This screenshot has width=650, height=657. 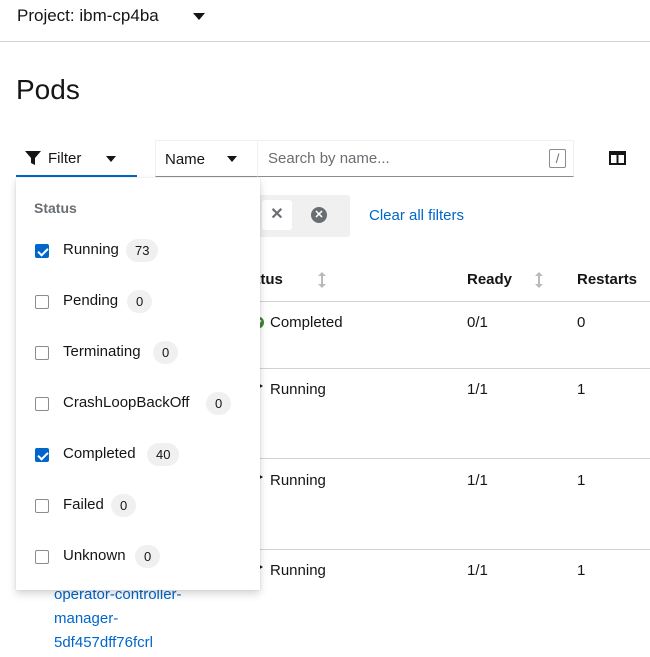 What do you see at coordinates (142, 250) in the screenshot?
I see `count-badge: 73` at bounding box center [142, 250].